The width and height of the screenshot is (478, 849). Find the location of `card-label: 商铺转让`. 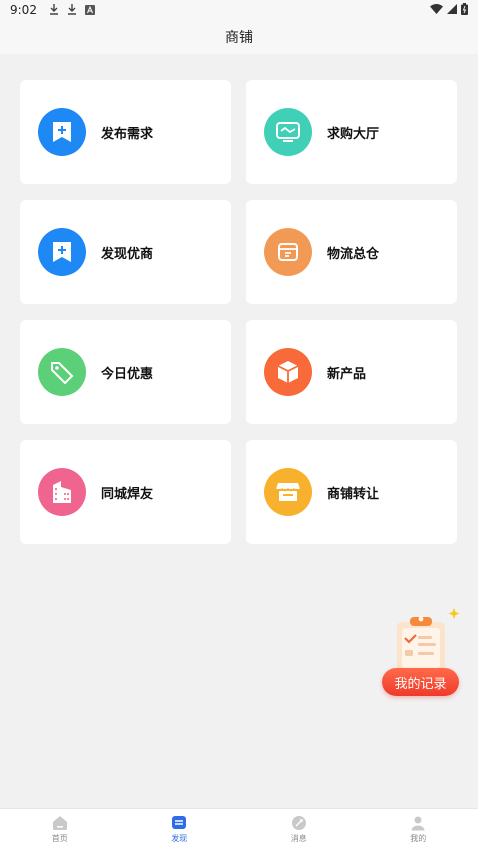

card-label: 商铺转让 is located at coordinates (353, 494).